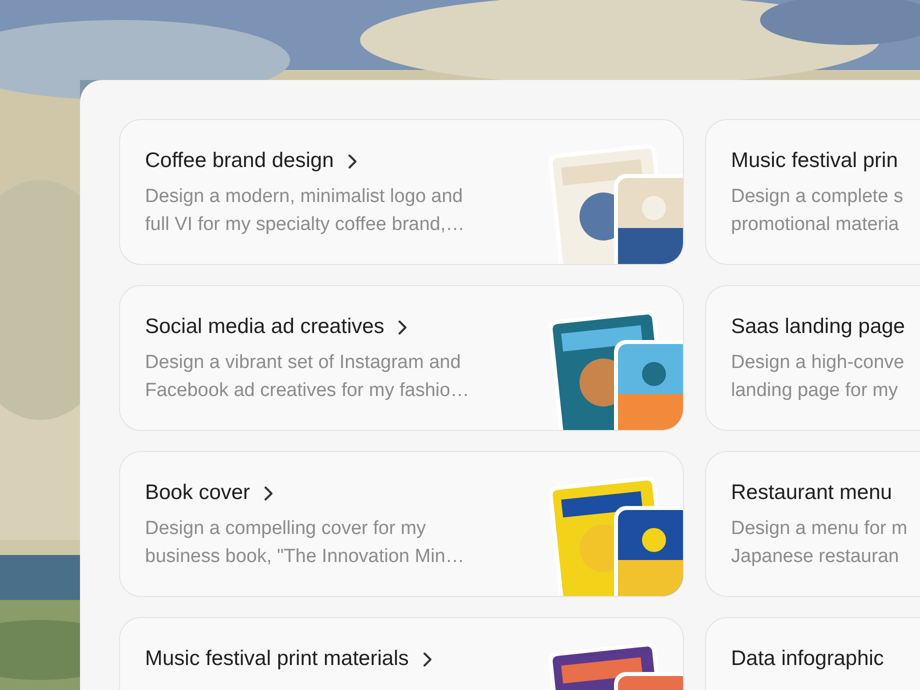 The width and height of the screenshot is (920, 690). What do you see at coordinates (811, 493) in the screenshot?
I see `card-title: Restaurant menu` at bounding box center [811, 493].